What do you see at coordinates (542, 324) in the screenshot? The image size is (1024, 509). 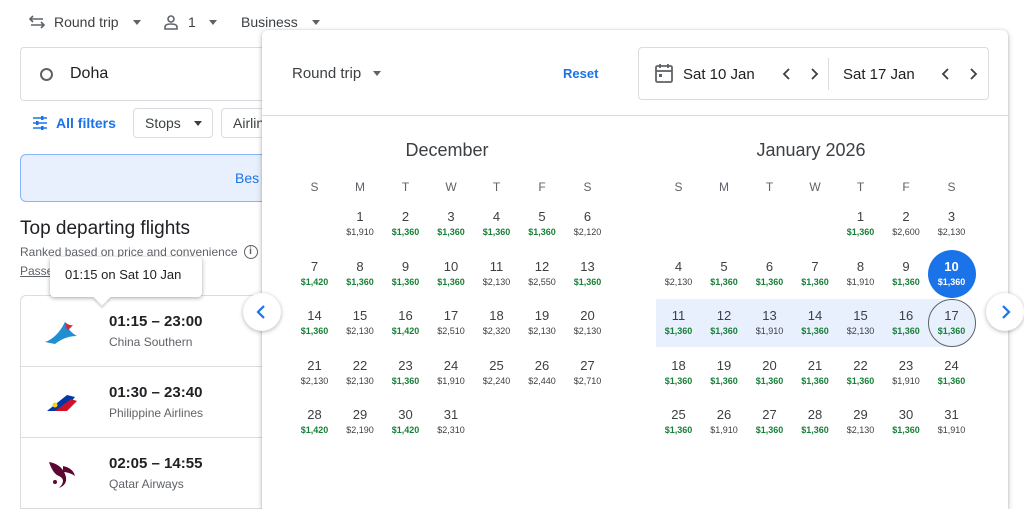 I see `calendar-day: 19 $2,130` at bounding box center [542, 324].